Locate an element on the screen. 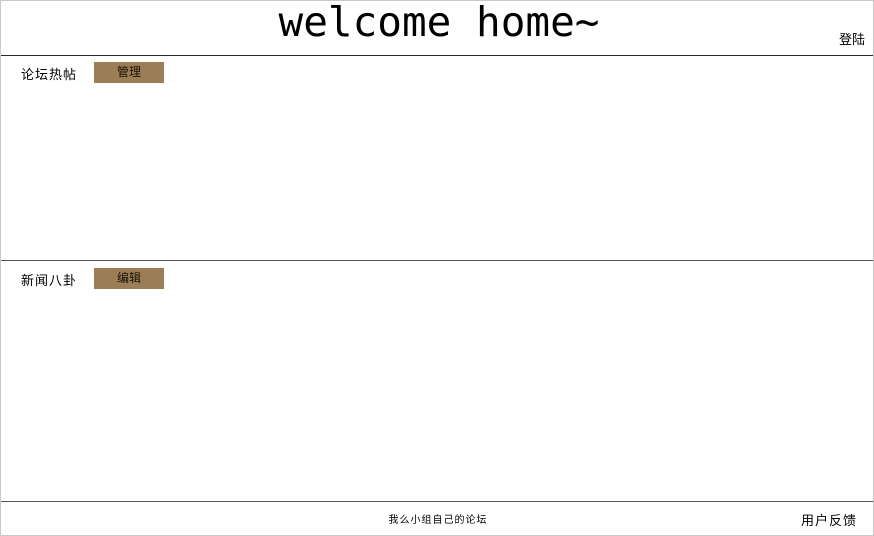 The image size is (874, 536). site-title: welcome home~ is located at coordinates (439, 23).